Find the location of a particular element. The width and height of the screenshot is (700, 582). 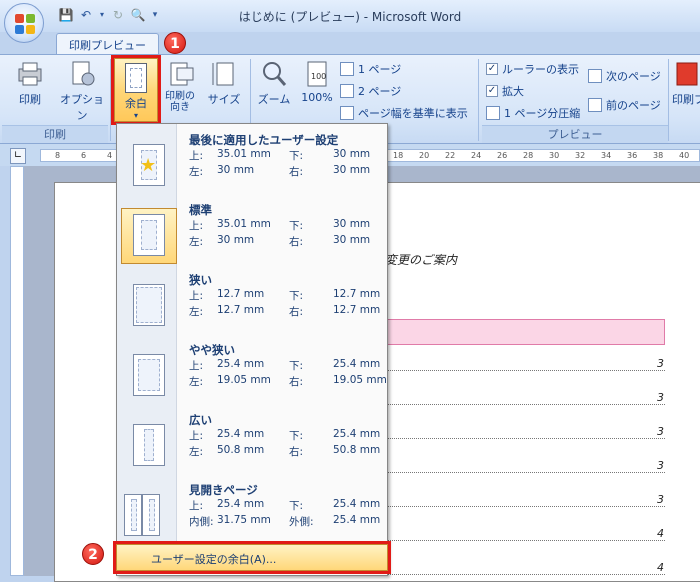

next-page-label: 次のページ is located at coordinates (633, 76).